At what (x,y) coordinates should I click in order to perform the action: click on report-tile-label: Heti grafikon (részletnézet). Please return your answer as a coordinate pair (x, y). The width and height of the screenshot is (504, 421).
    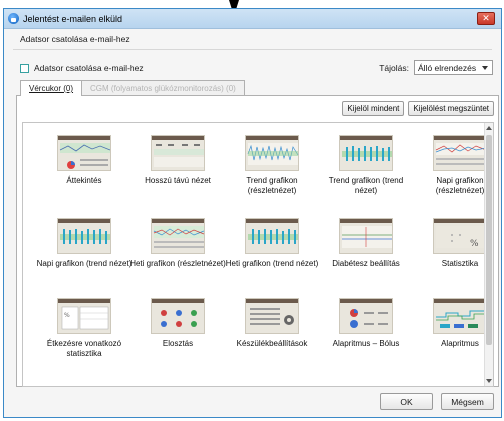
    Looking at the image, I should click on (178, 263).